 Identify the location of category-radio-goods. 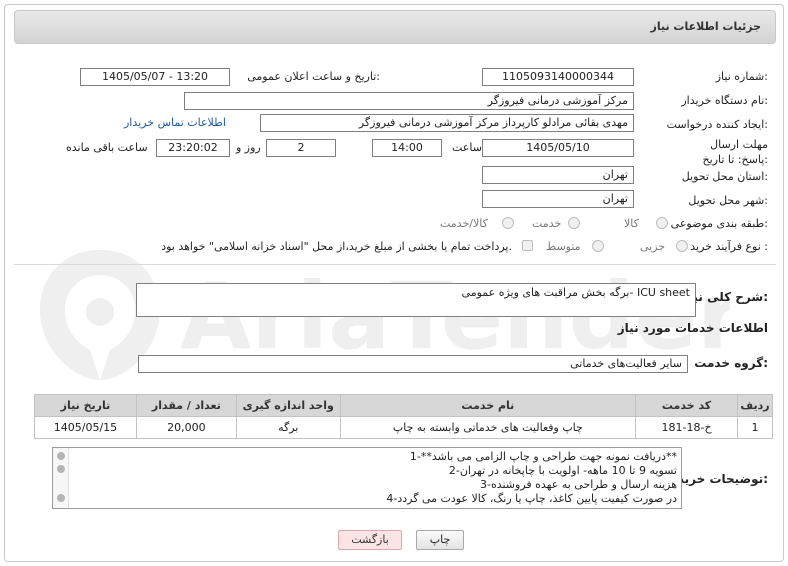
(662, 223).